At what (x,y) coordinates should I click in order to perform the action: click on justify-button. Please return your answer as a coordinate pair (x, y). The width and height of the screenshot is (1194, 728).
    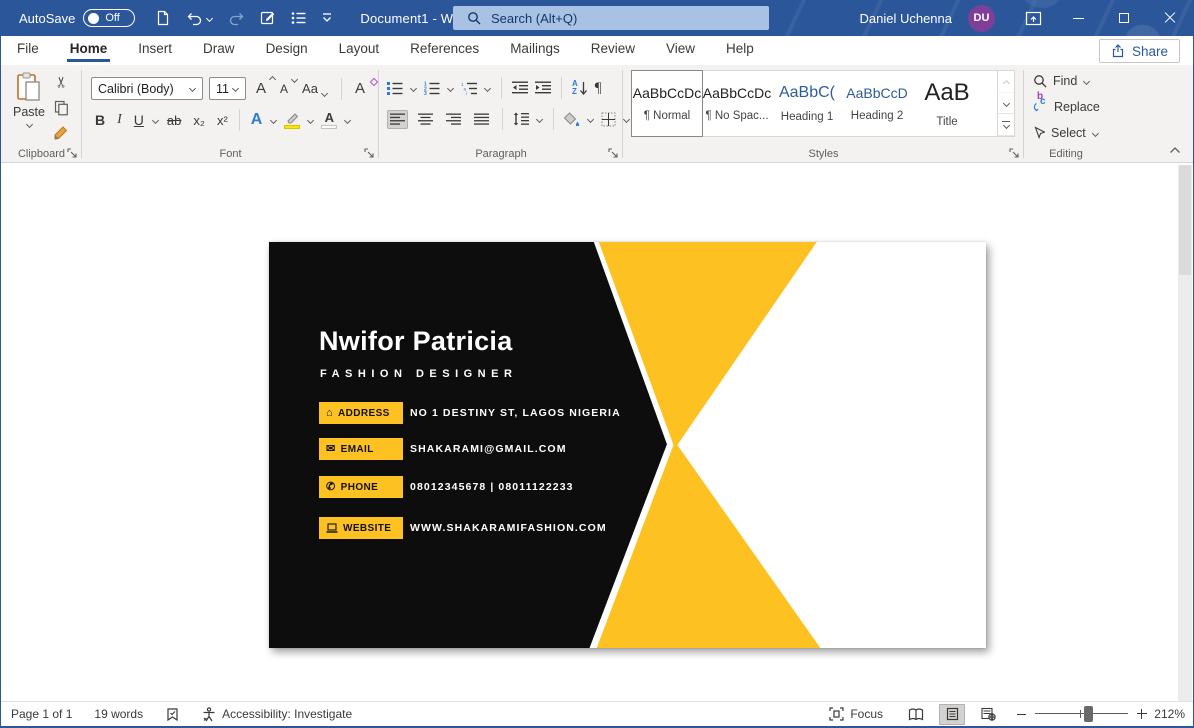
    Looking at the image, I should click on (481, 119).